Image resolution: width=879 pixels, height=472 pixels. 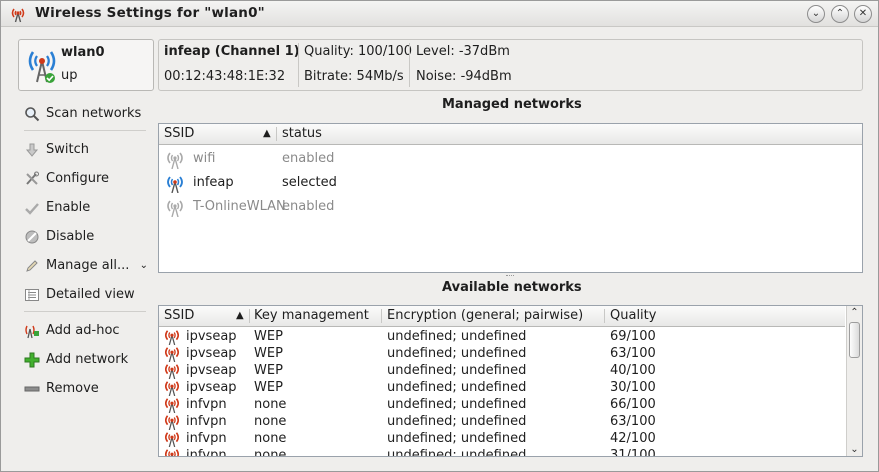 I want to click on key-management-cell: none, so click(x=270, y=452).